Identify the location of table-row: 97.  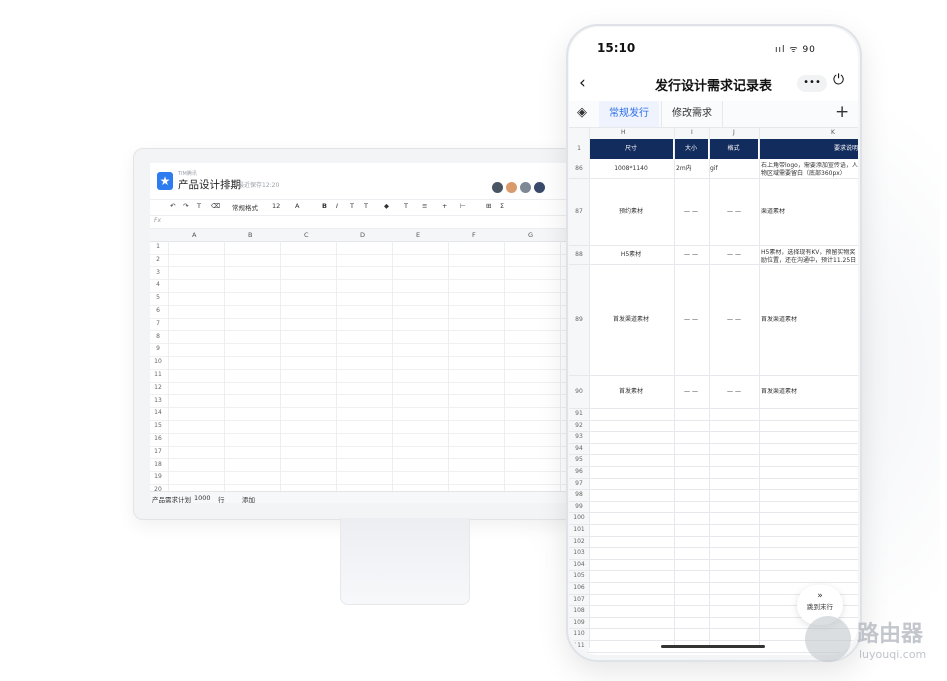
(713, 484).